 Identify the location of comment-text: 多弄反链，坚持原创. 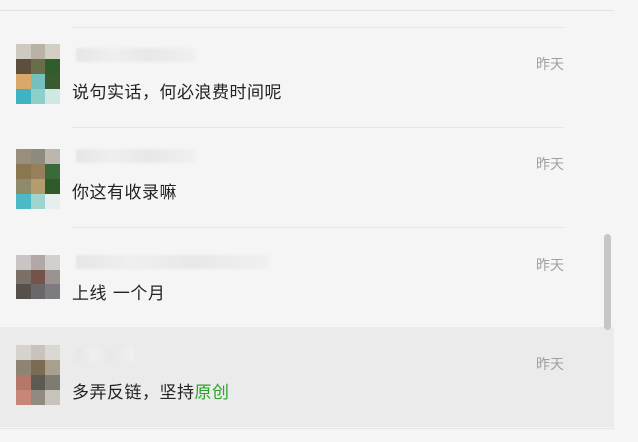
(151, 390).